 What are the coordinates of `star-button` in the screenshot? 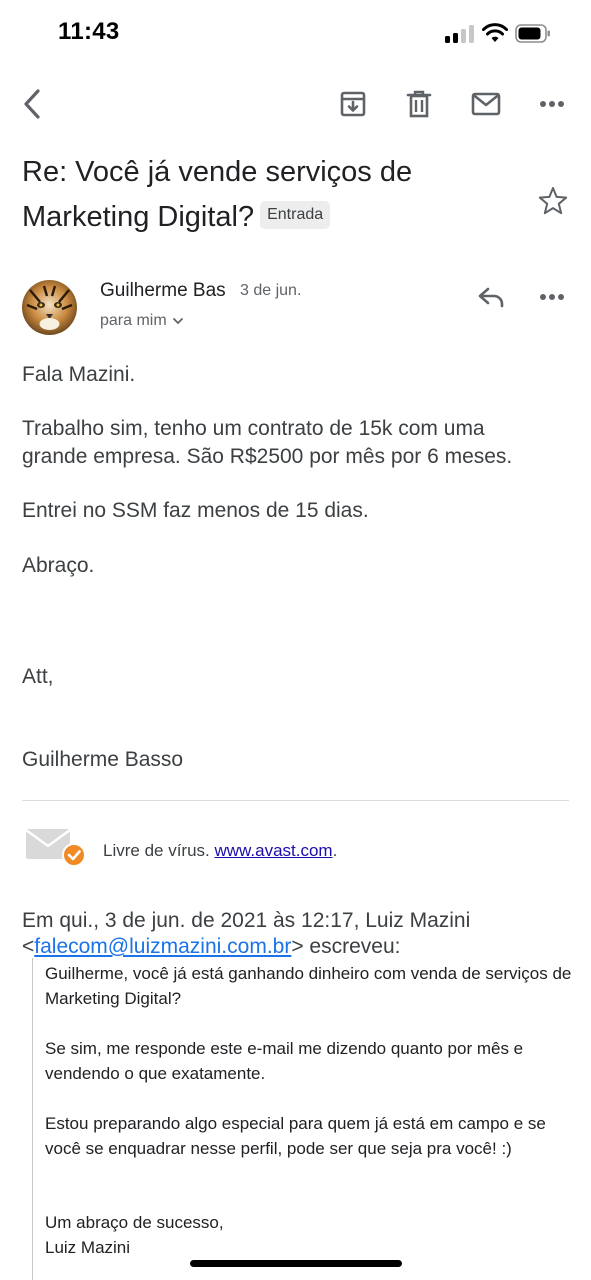 It's located at (553, 201).